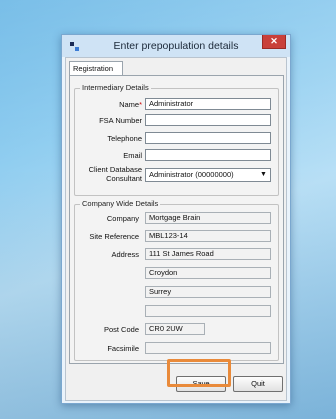 Image resolution: width=336 pixels, height=419 pixels. Describe the element at coordinates (115, 87) in the screenshot. I see `intermediary-details-title: Intermediary Details` at that location.